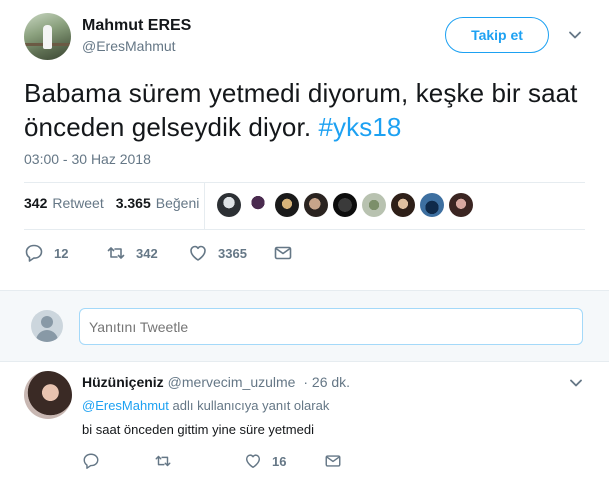 The height and width of the screenshot is (479, 609). I want to click on liker-avatars, so click(347, 205).